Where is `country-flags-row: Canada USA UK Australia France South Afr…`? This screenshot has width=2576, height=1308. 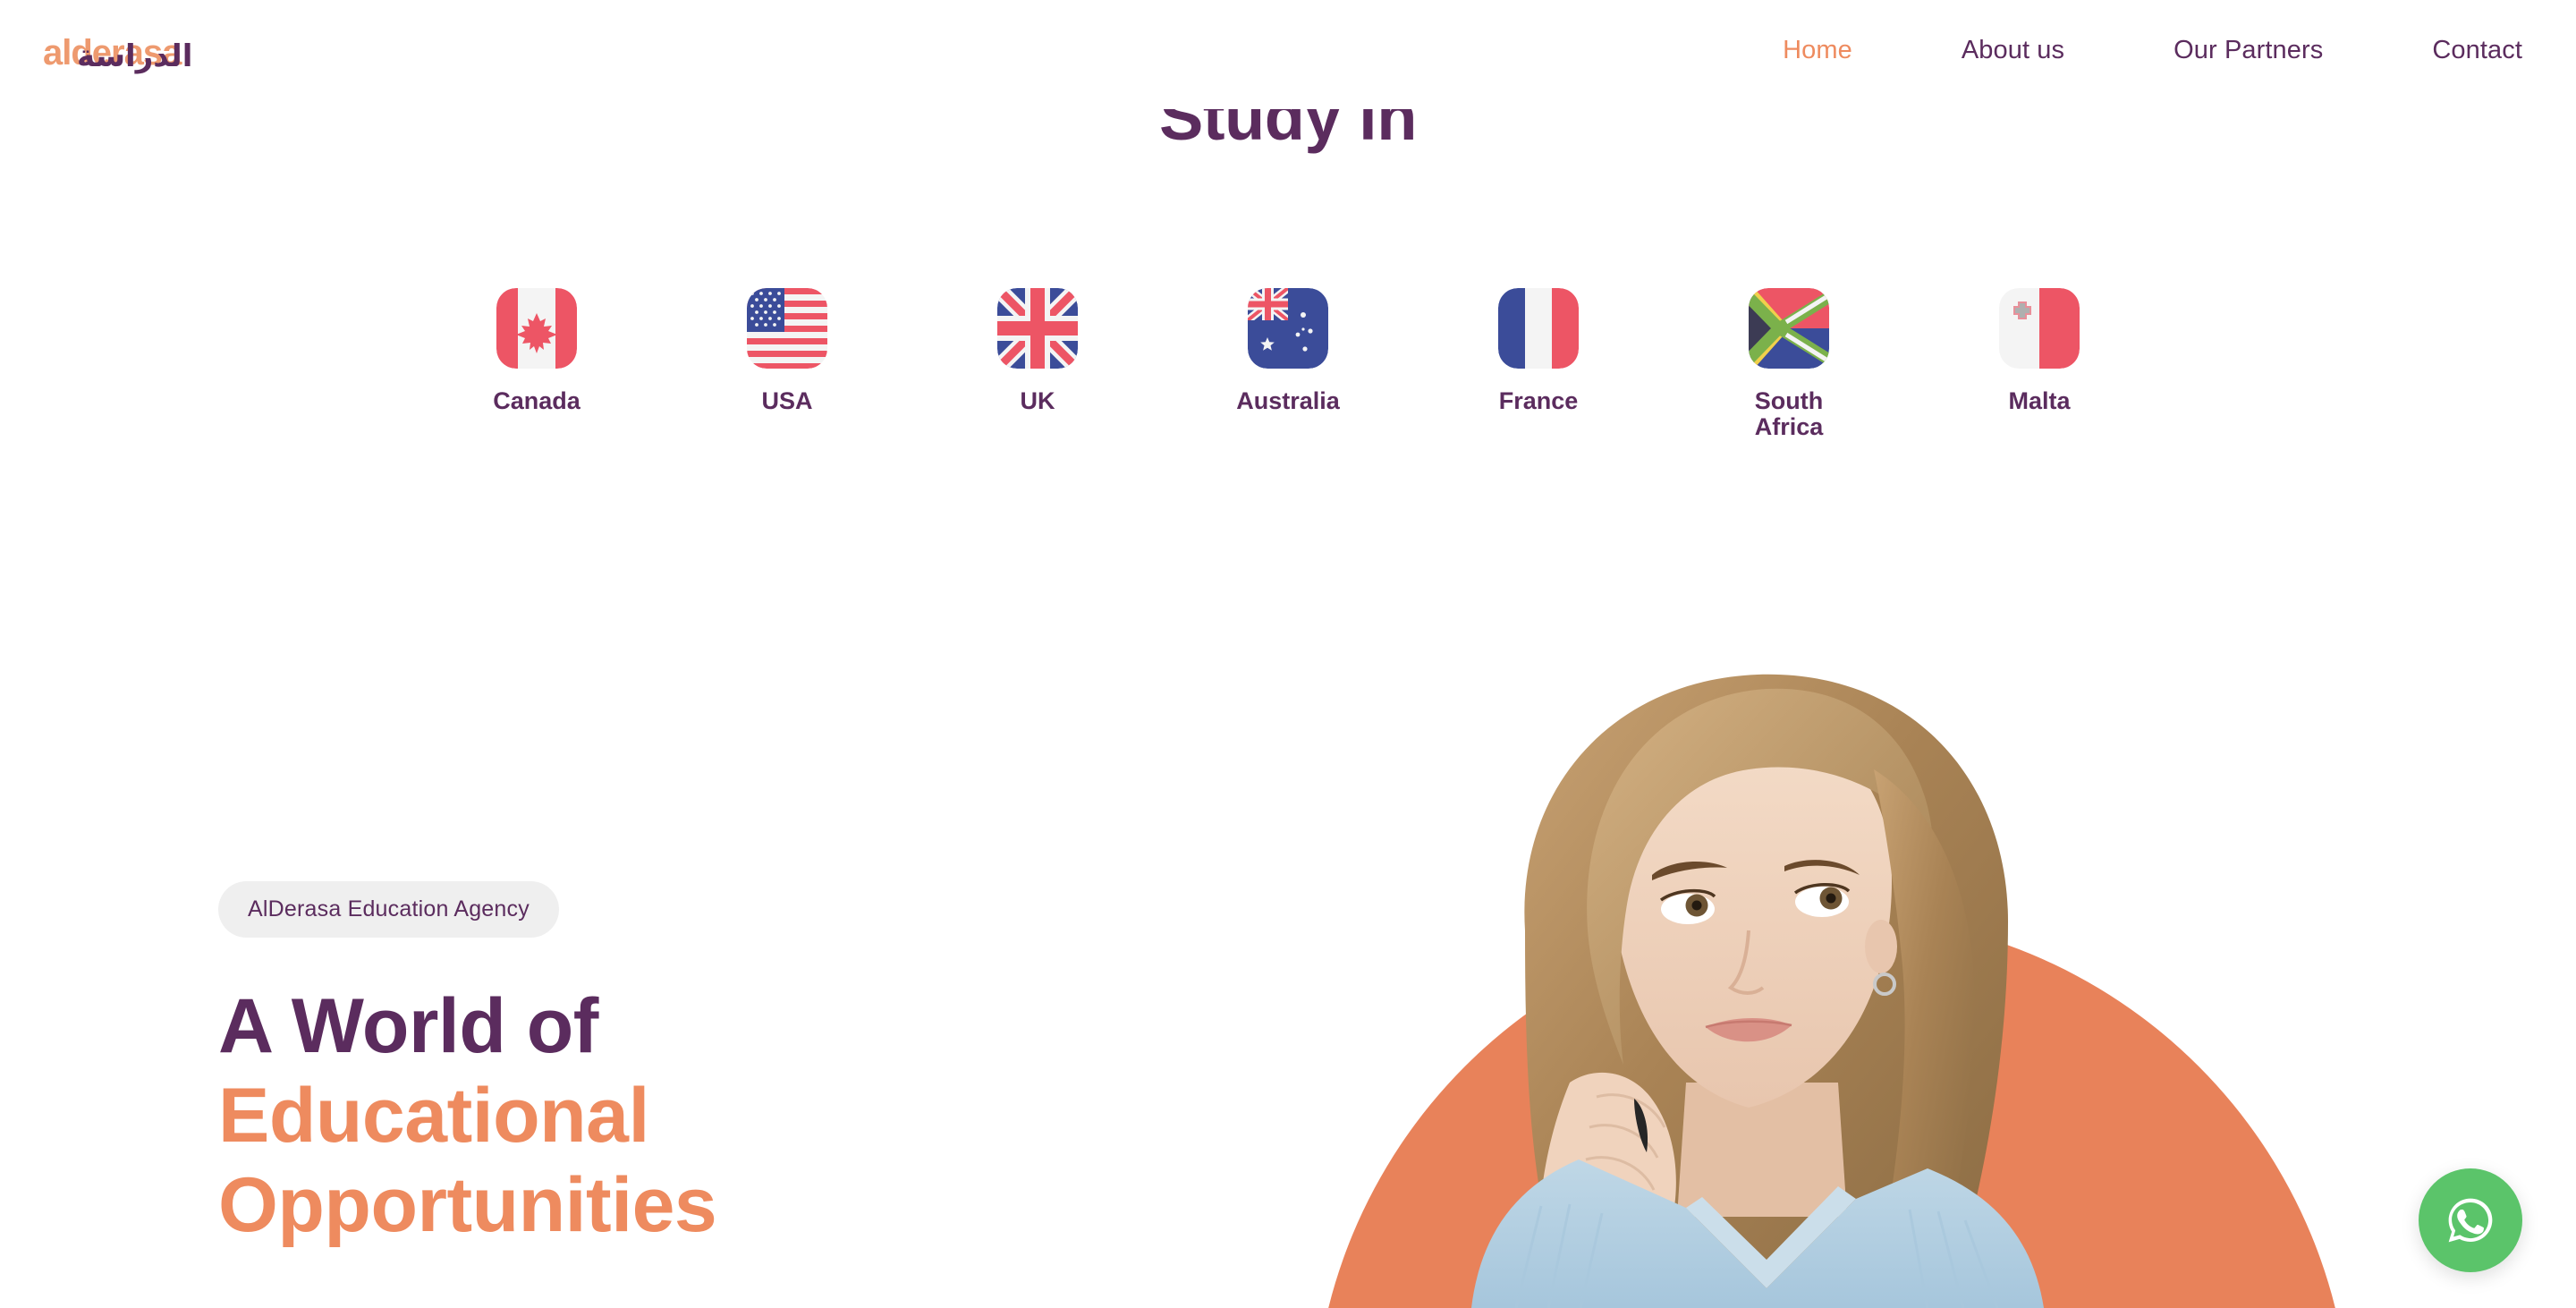 country-flags-row: Canada USA UK Australia France South Afr… is located at coordinates (1288, 363).